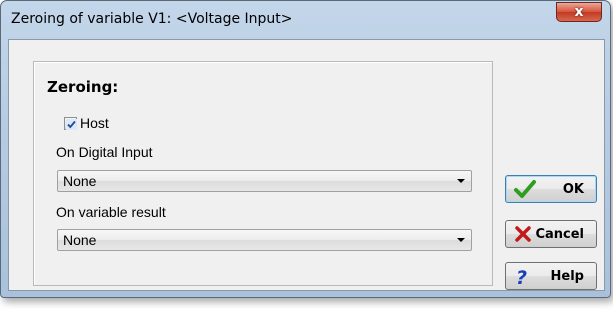  Describe the element at coordinates (525, 189) in the screenshot. I see `checkmark-icon` at that location.